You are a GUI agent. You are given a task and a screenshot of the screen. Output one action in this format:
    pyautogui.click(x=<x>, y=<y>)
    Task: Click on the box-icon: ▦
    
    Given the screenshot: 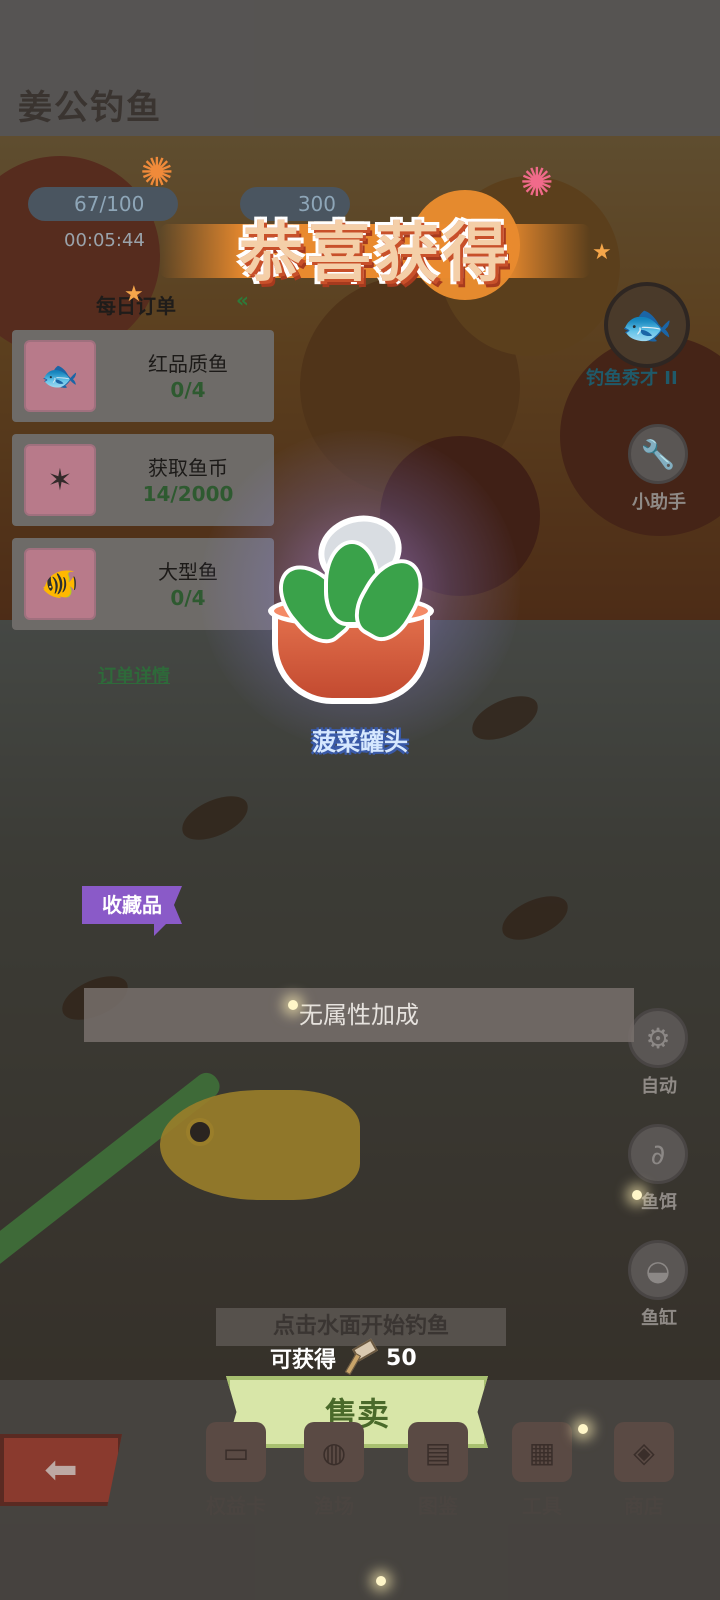 What is the action you would take?
    pyautogui.click(x=542, y=1452)
    